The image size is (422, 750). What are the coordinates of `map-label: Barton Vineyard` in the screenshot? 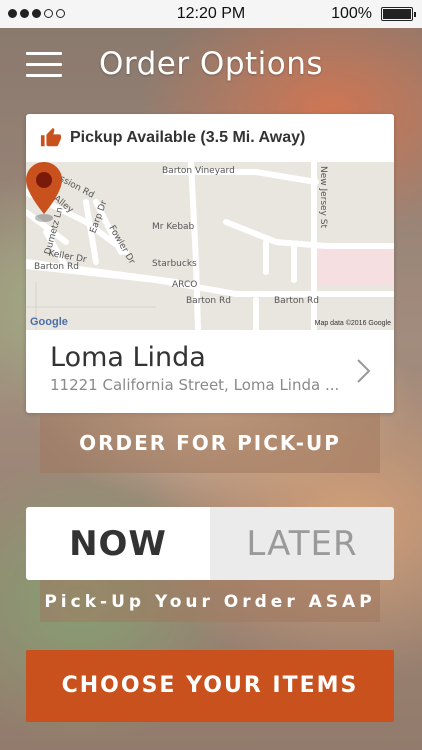 It's located at (198, 171).